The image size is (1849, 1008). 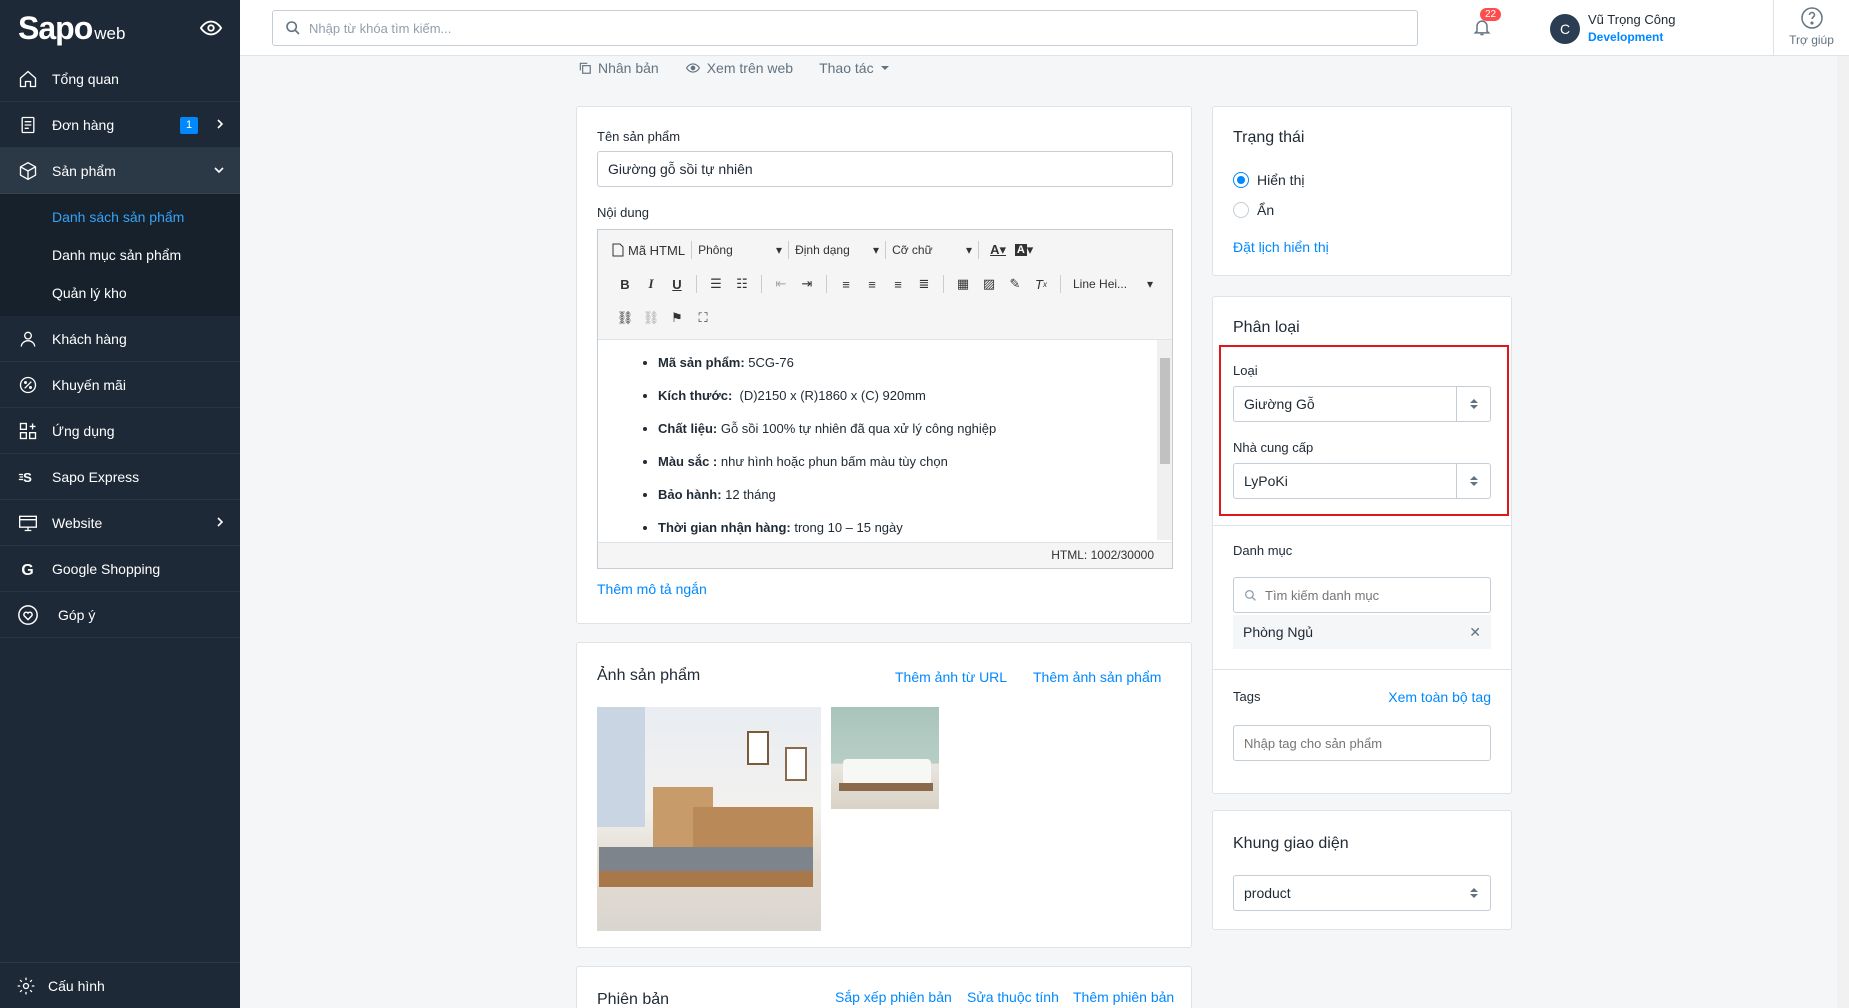 I want to click on bold-button: B, so click(x=625, y=284).